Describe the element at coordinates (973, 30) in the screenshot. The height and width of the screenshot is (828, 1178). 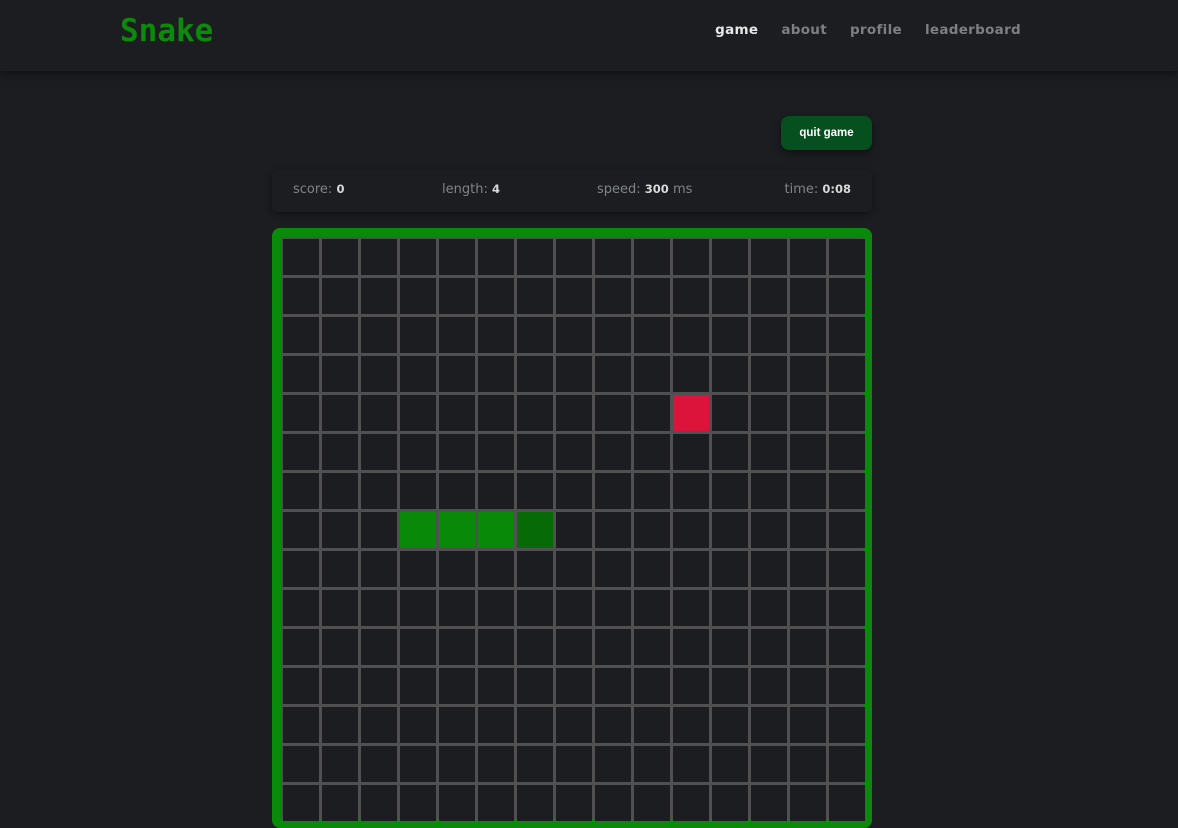
I see `nav-leaderboard: leaderboard` at that location.